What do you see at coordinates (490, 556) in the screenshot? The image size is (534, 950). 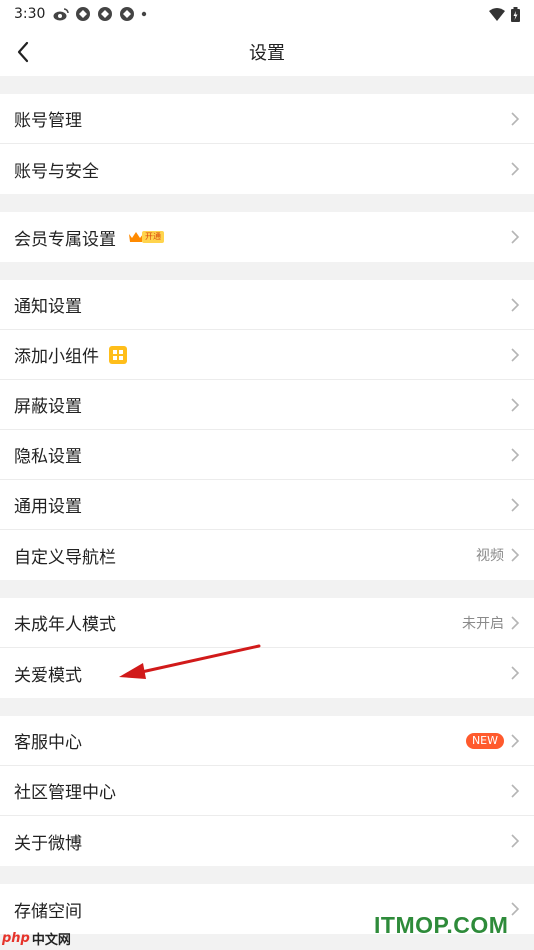 I see `setting-value: 视频` at bounding box center [490, 556].